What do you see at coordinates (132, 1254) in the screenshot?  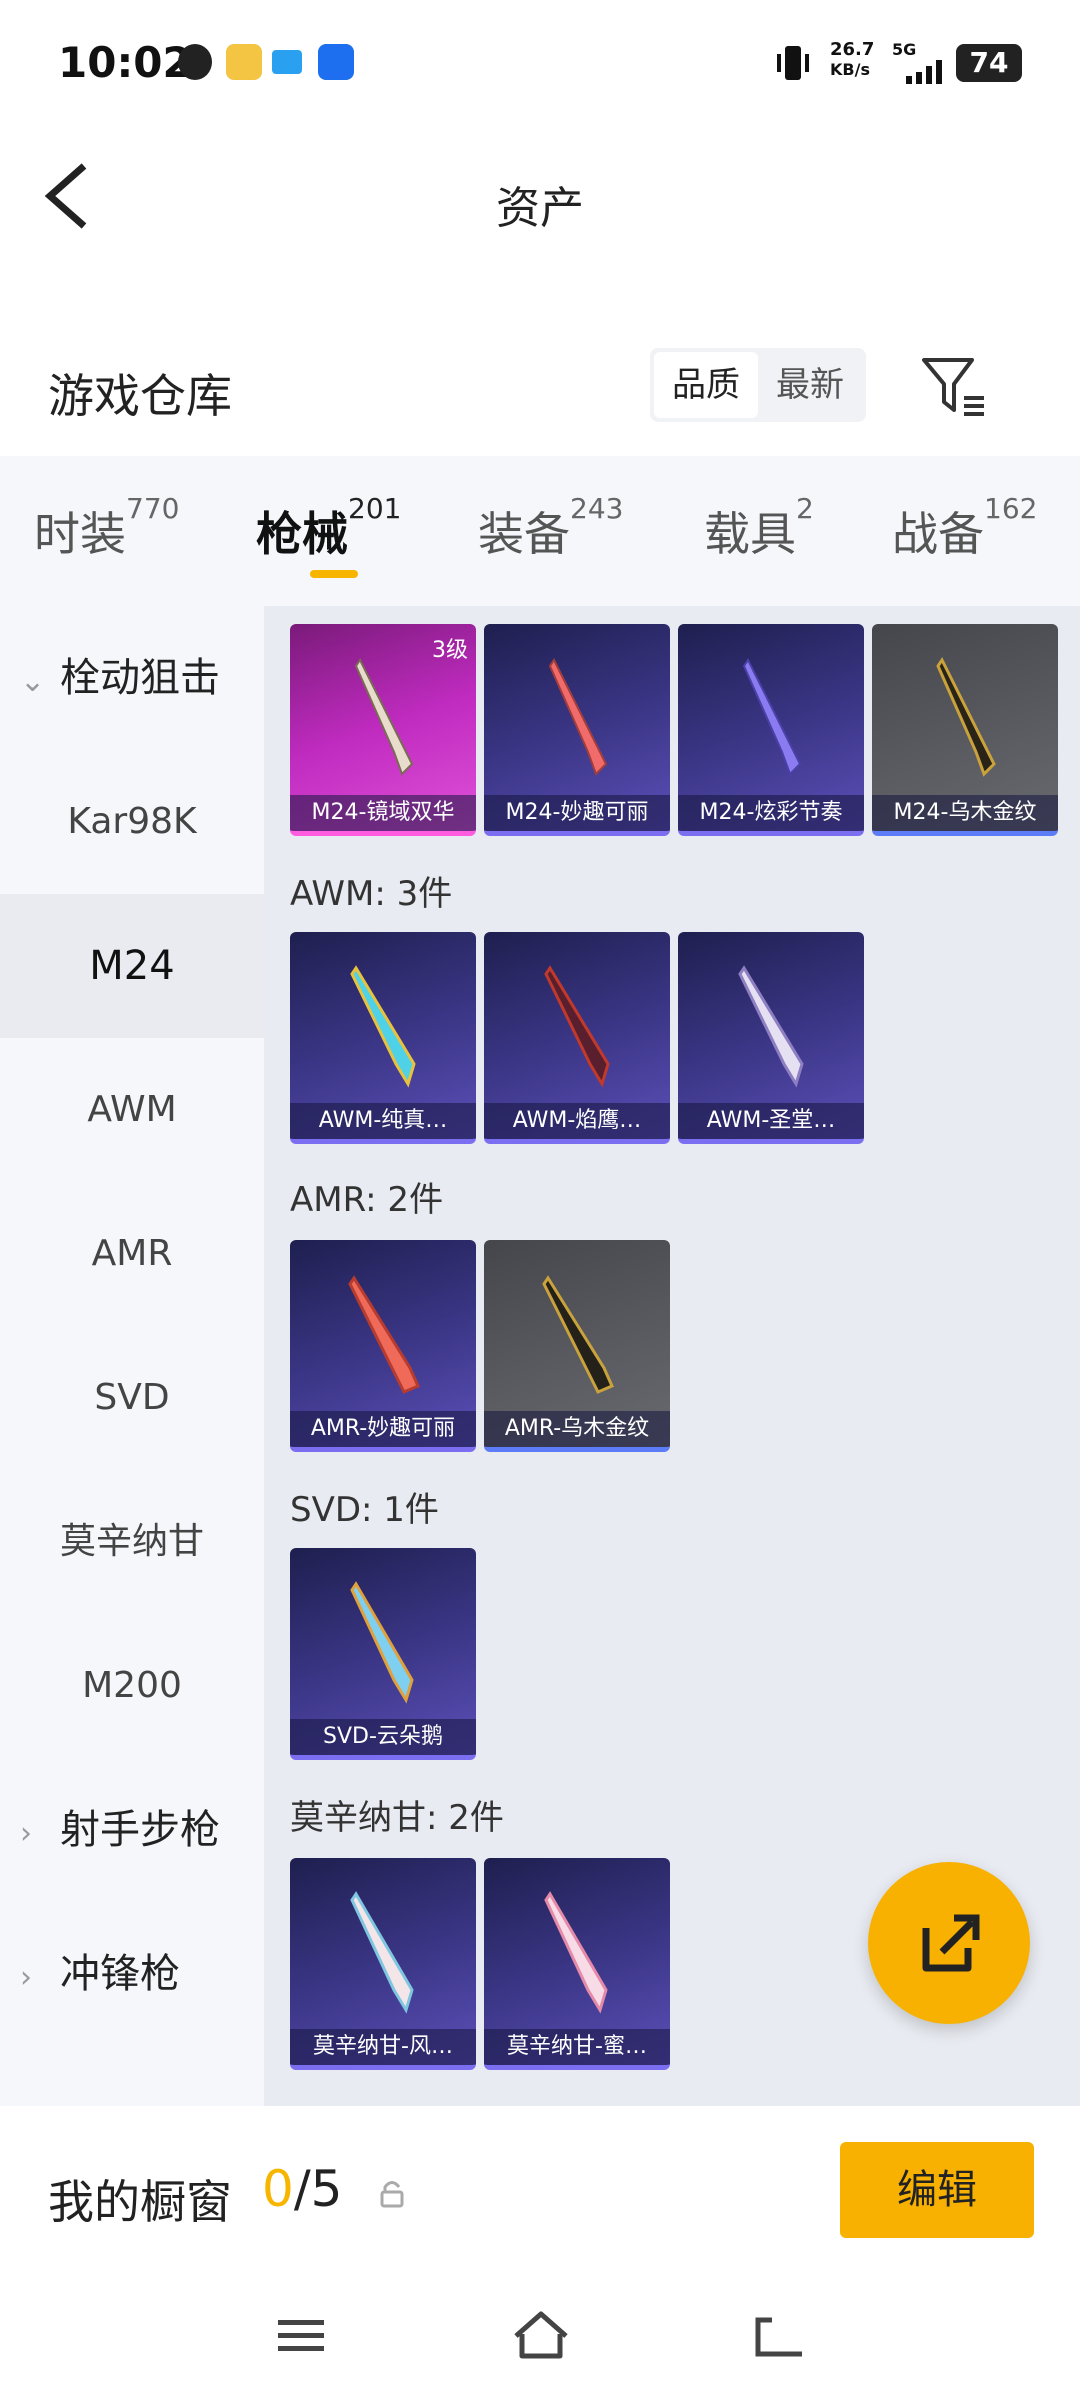 I see `nav-item-amr: AMR` at bounding box center [132, 1254].